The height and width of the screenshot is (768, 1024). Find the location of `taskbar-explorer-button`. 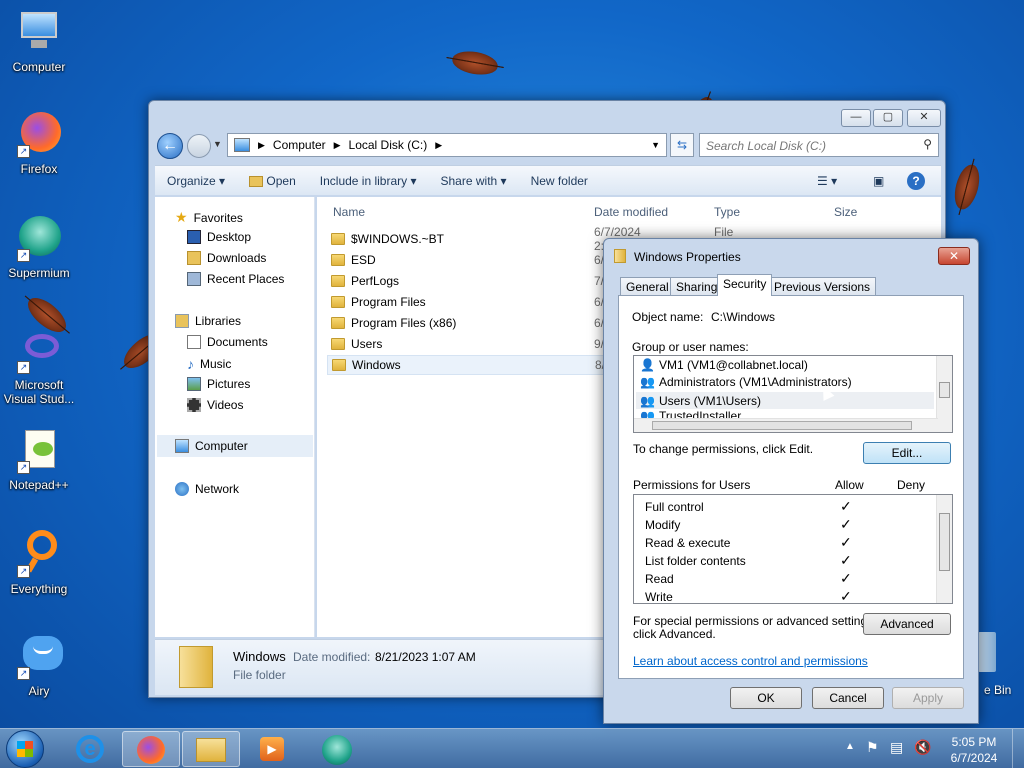

taskbar-explorer-button is located at coordinates (211, 749).